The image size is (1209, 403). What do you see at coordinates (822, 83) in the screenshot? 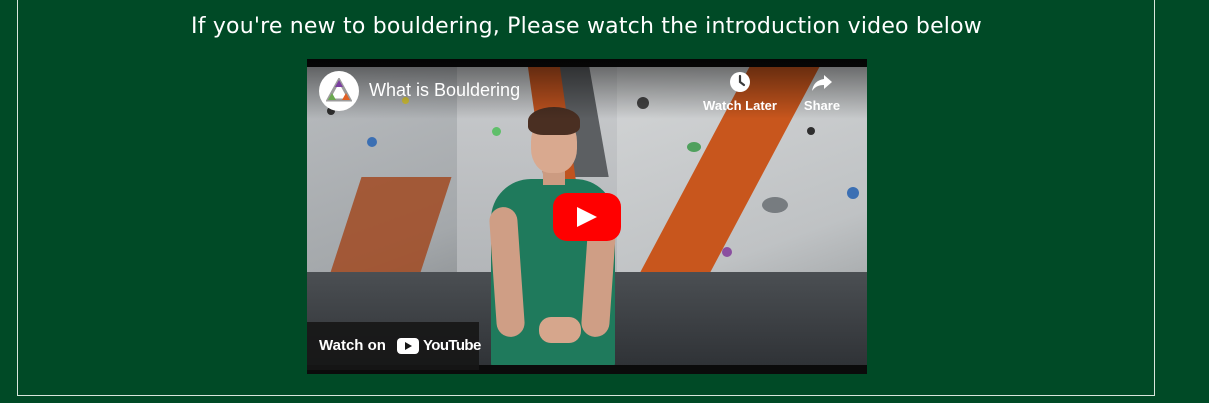
I see `share-arrow-icon` at bounding box center [822, 83].